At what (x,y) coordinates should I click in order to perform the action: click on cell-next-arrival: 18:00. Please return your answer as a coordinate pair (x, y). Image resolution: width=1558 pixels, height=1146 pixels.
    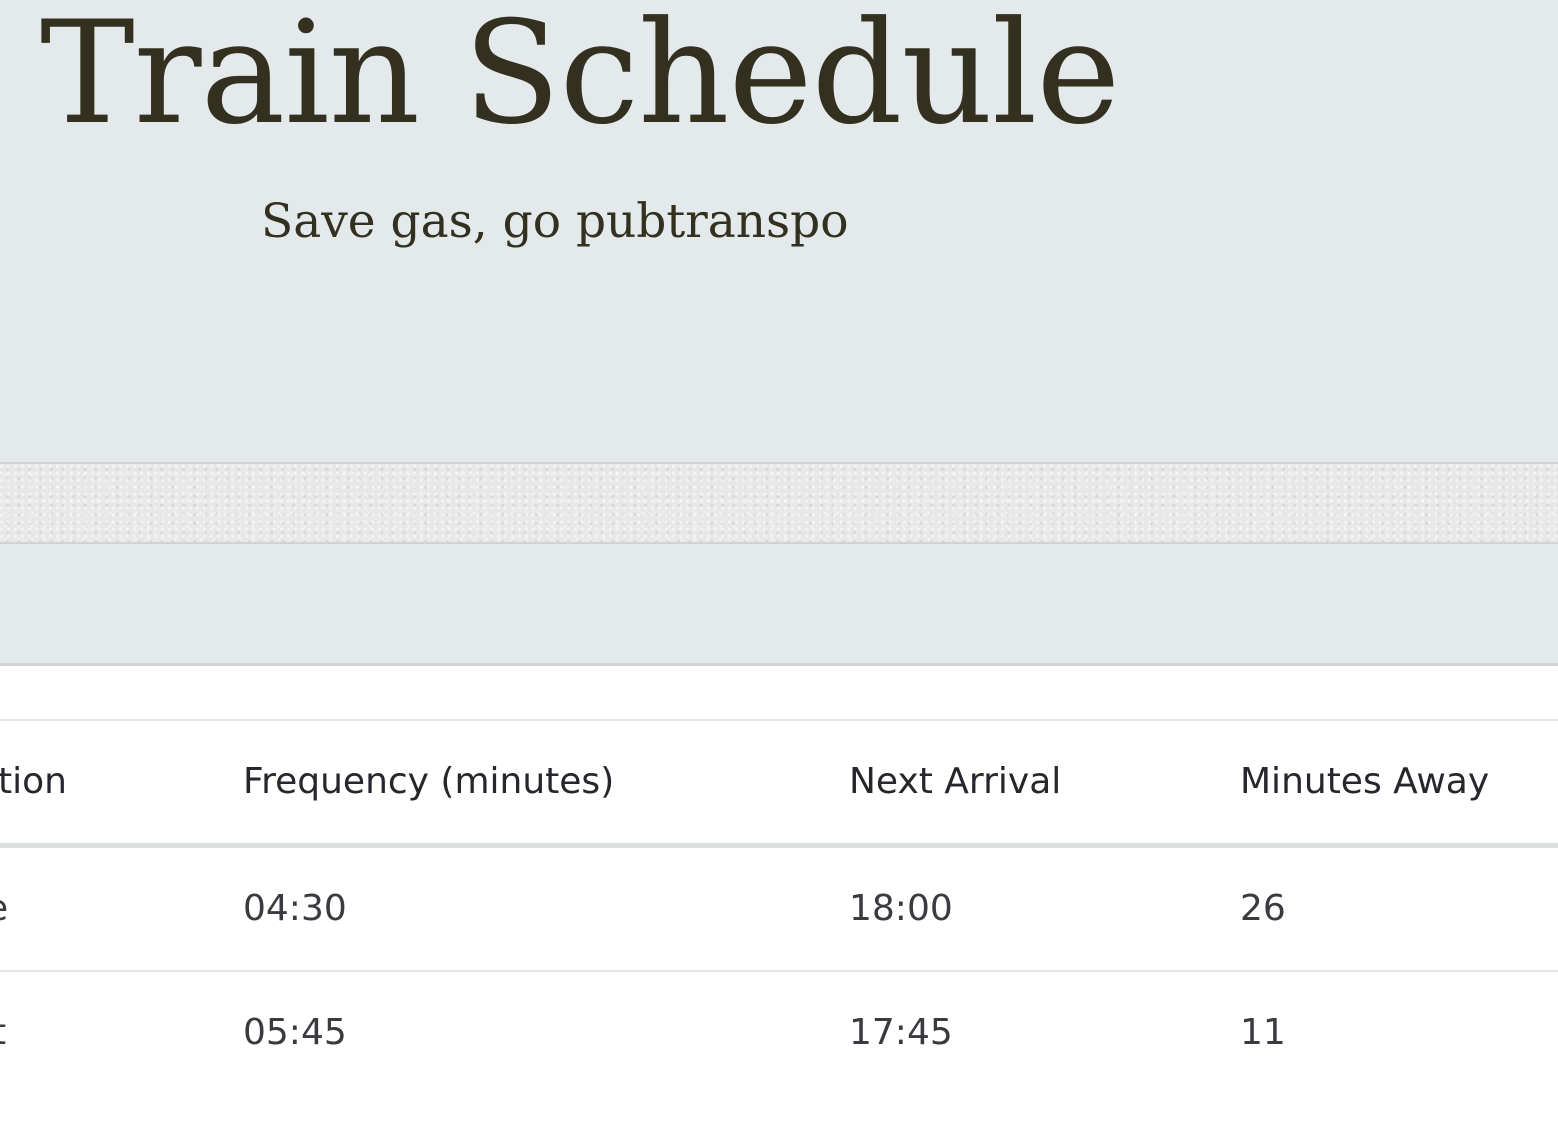
    Looking at the image, I should click on (901, 908).